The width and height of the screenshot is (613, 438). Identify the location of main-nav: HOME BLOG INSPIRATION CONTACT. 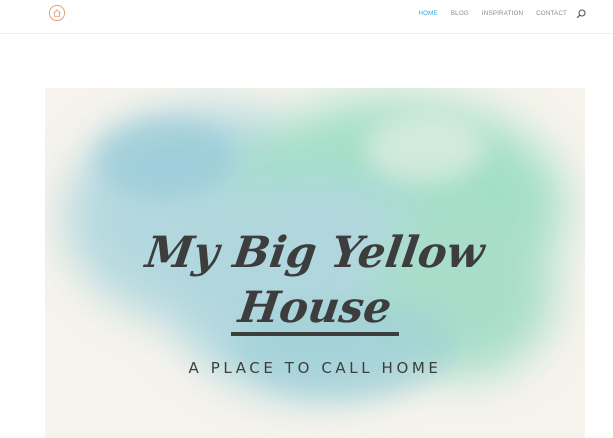
(492, 13).